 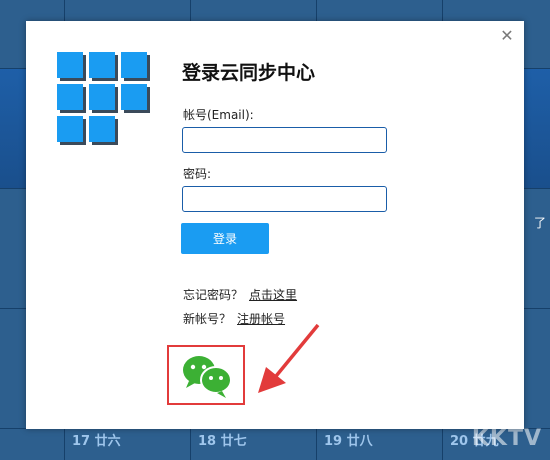 What do you see at coordinates (197, 174) in the screenshot?
I see `password-label: 密码:` at bounding box center [197, 174].